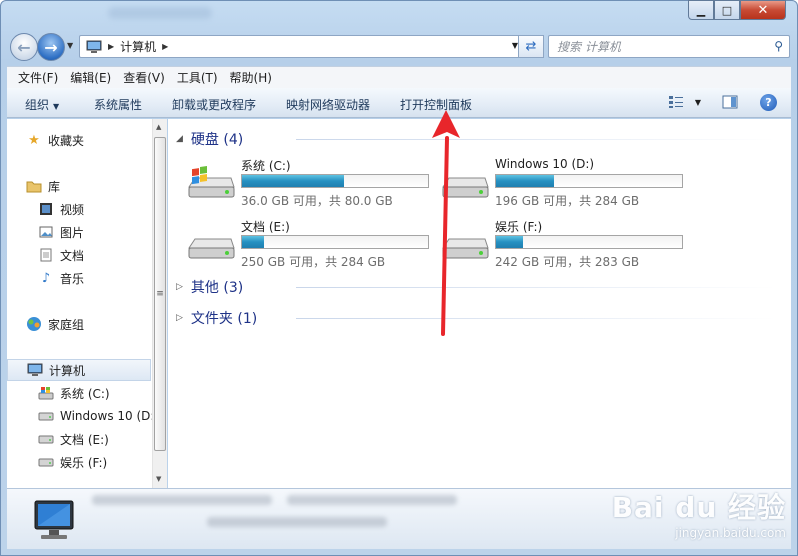  Describe the element at coordinates (107, 416) in the screenshot. I see `nav-label: Windows 10 (D:` at that location.